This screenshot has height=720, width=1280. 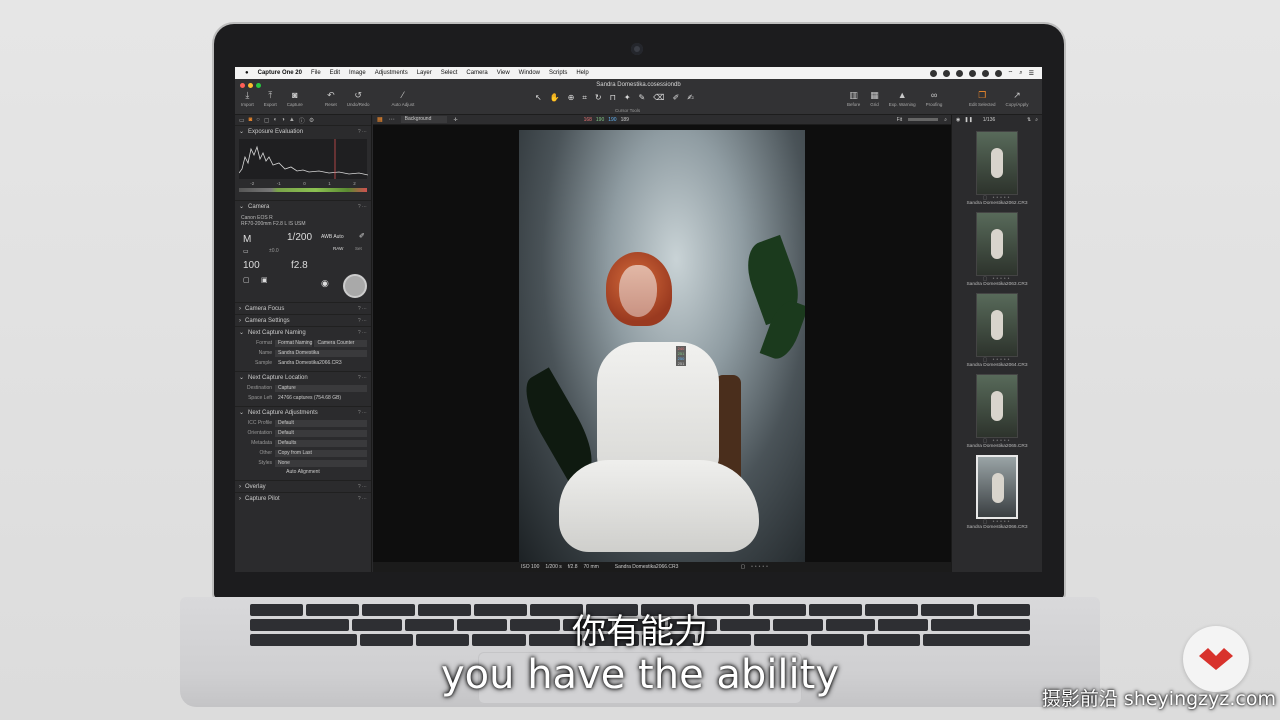 What do you see at coordinates (449, 73) in the screenshot?
I see `menu-select: Select` at bounding box center [449, 73].